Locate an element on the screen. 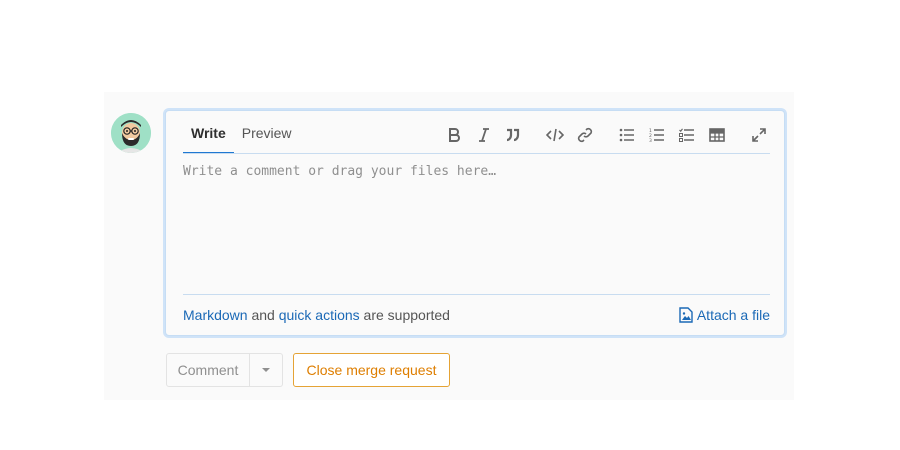 The image size is (900, 450). table-icon is located at coordinates (717, 135).